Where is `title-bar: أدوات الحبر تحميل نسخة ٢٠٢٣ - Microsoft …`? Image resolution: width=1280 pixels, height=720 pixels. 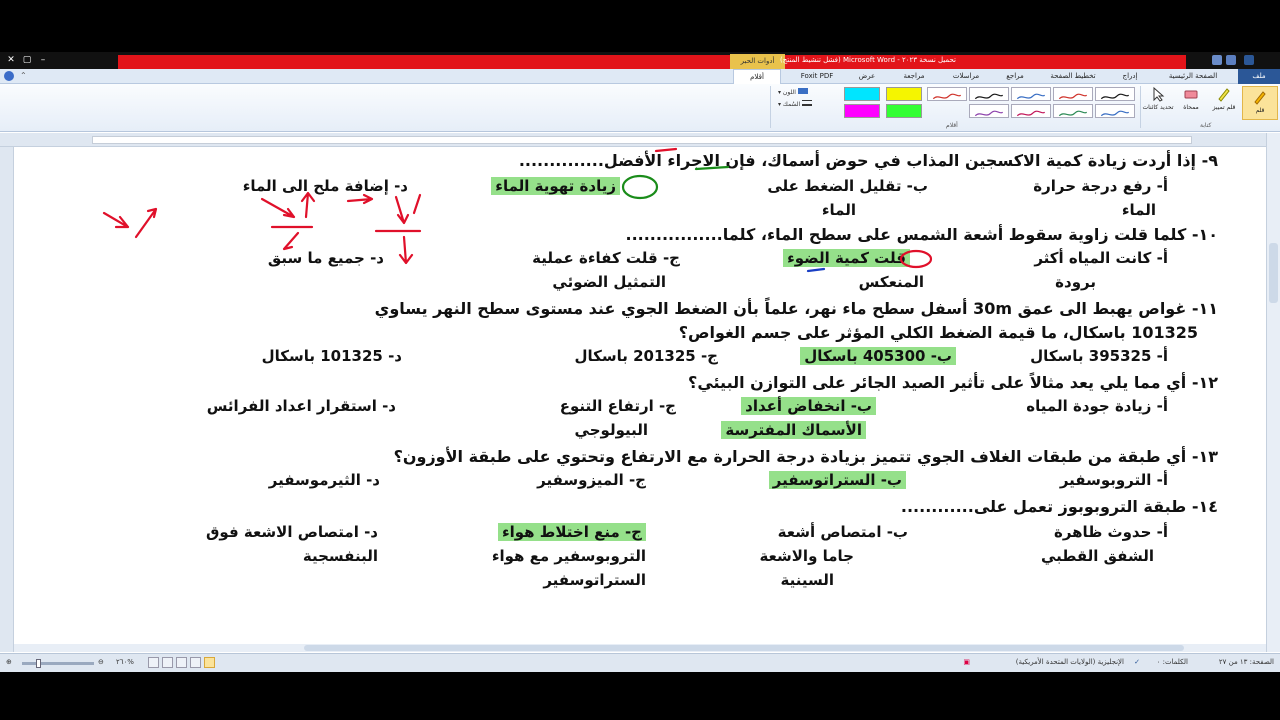 title-bar: أدوات الحبر تحميل نسخة ٢٠٢٣ - Microsoft … is located at coordinates (640, 60).